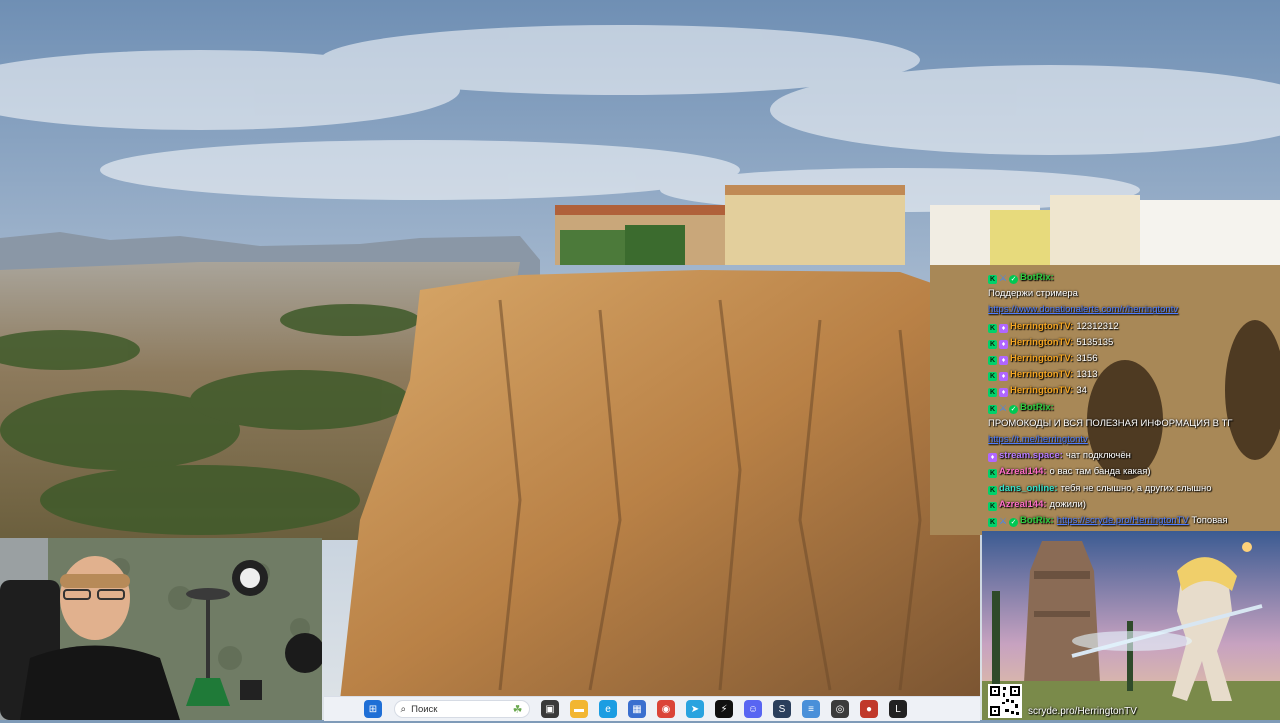 The image size is (1280, 723). What do you see at coordinates (1087, 359) in the screenshot?
I see `chat-message-text: 3156` at bounding box center [1087, 359].